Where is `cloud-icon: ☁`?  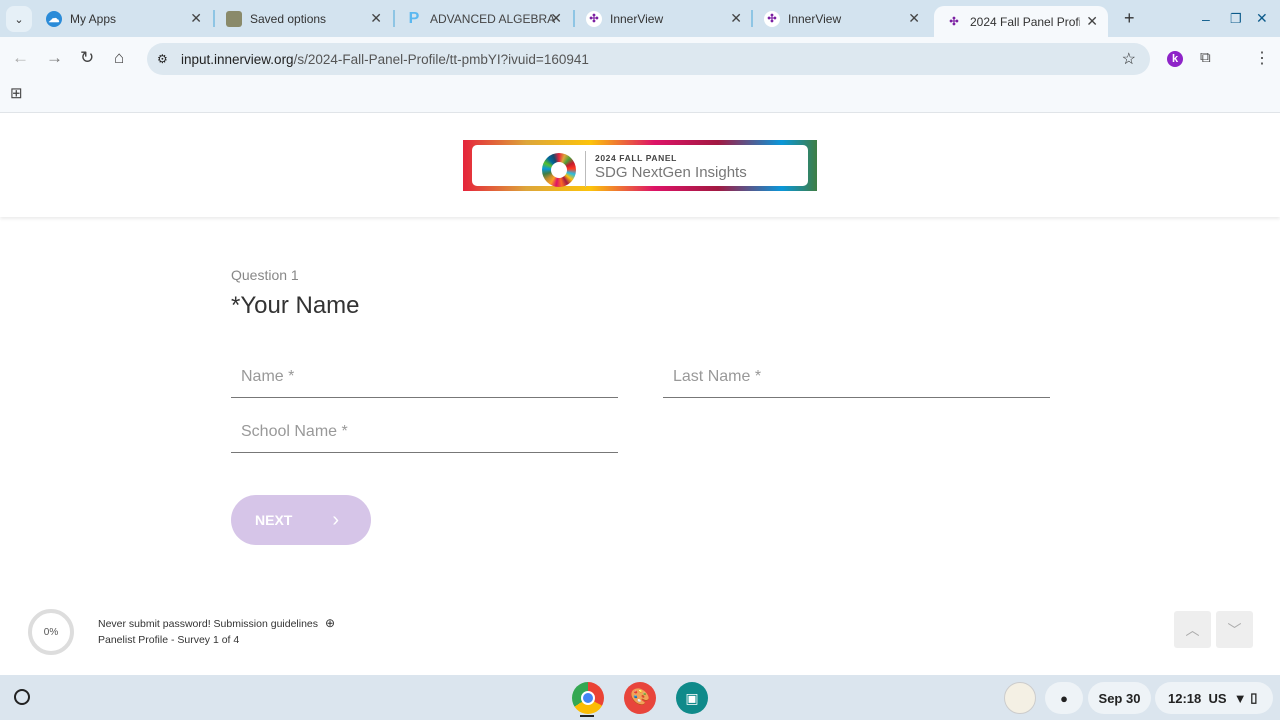 cloud-icon: ☁ is located at coordinates (54, 18).